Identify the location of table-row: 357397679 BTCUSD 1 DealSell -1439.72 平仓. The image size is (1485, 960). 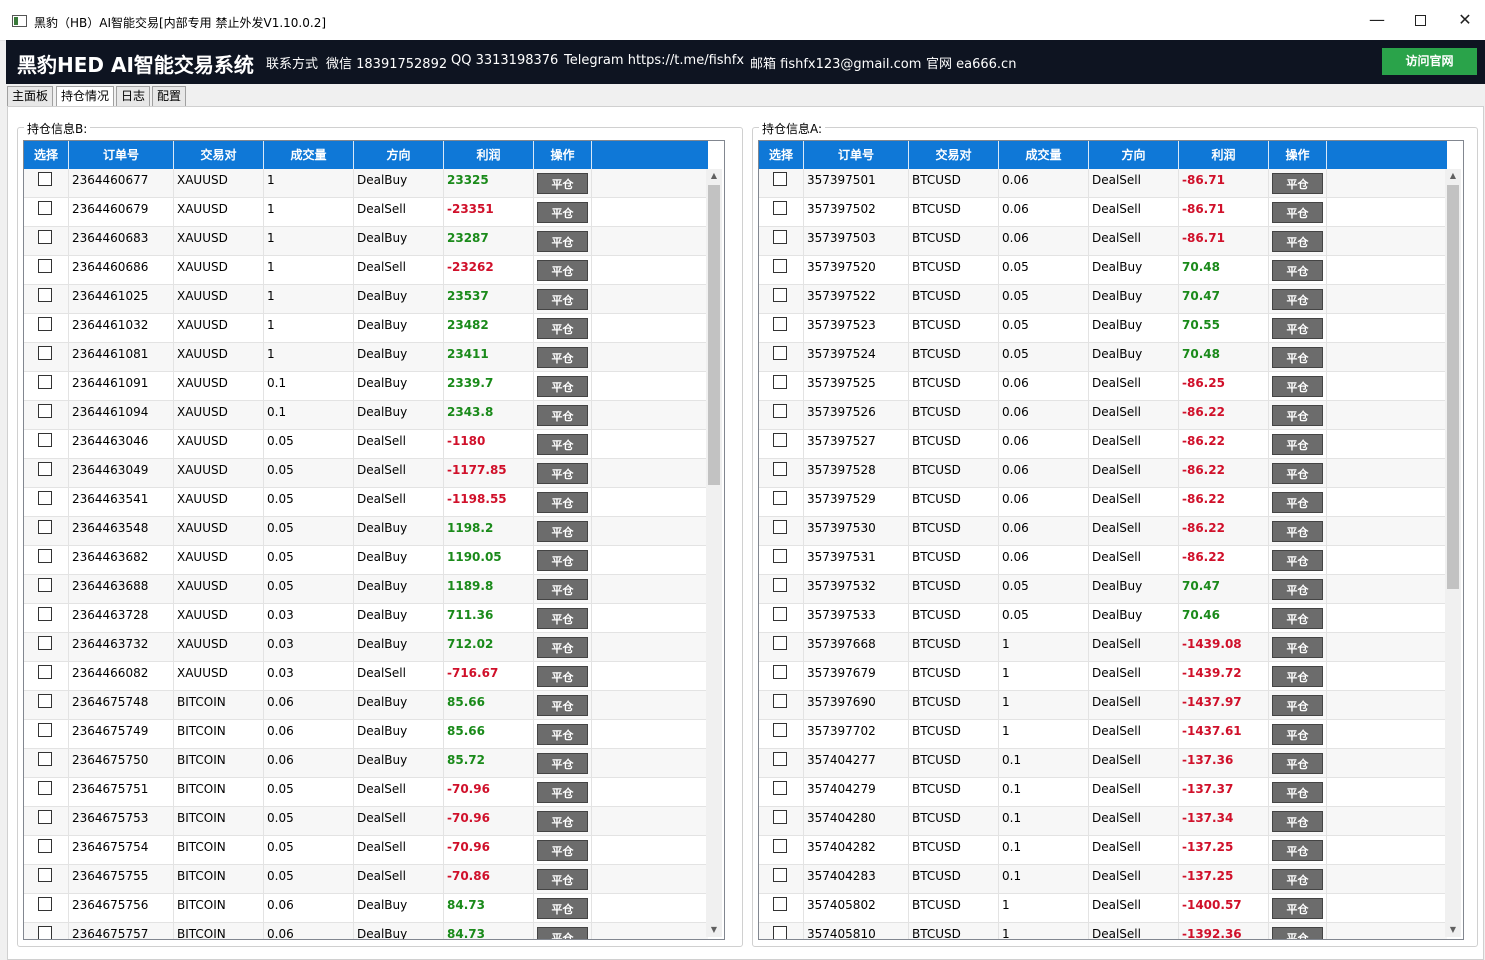
(1103, 676).